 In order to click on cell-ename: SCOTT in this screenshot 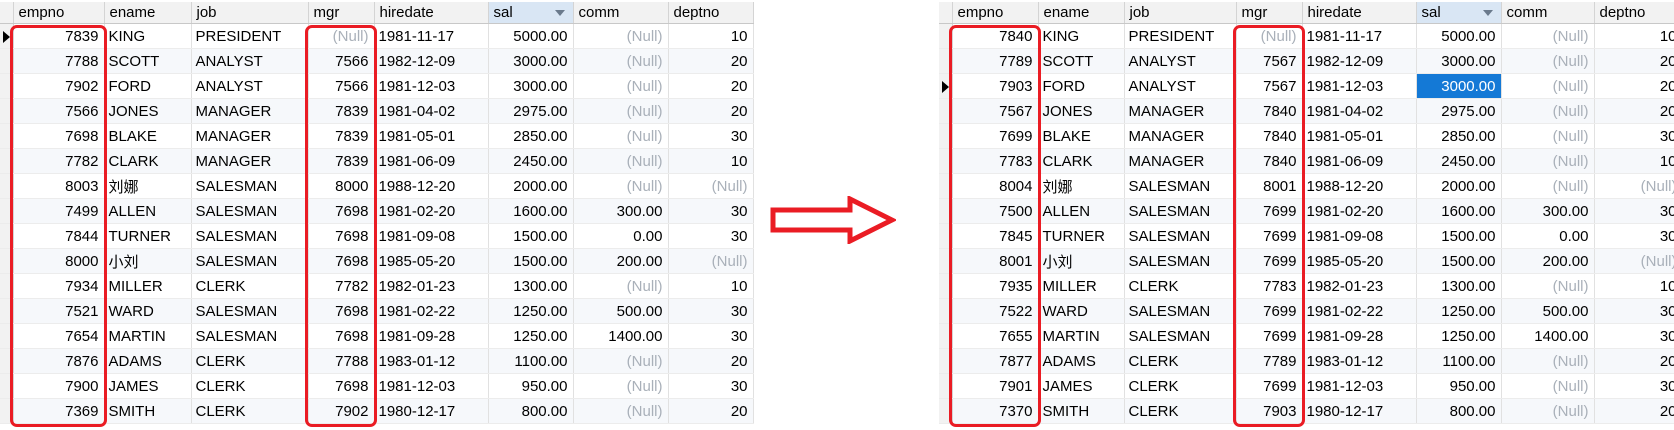, I will do `click(148, 61)`.